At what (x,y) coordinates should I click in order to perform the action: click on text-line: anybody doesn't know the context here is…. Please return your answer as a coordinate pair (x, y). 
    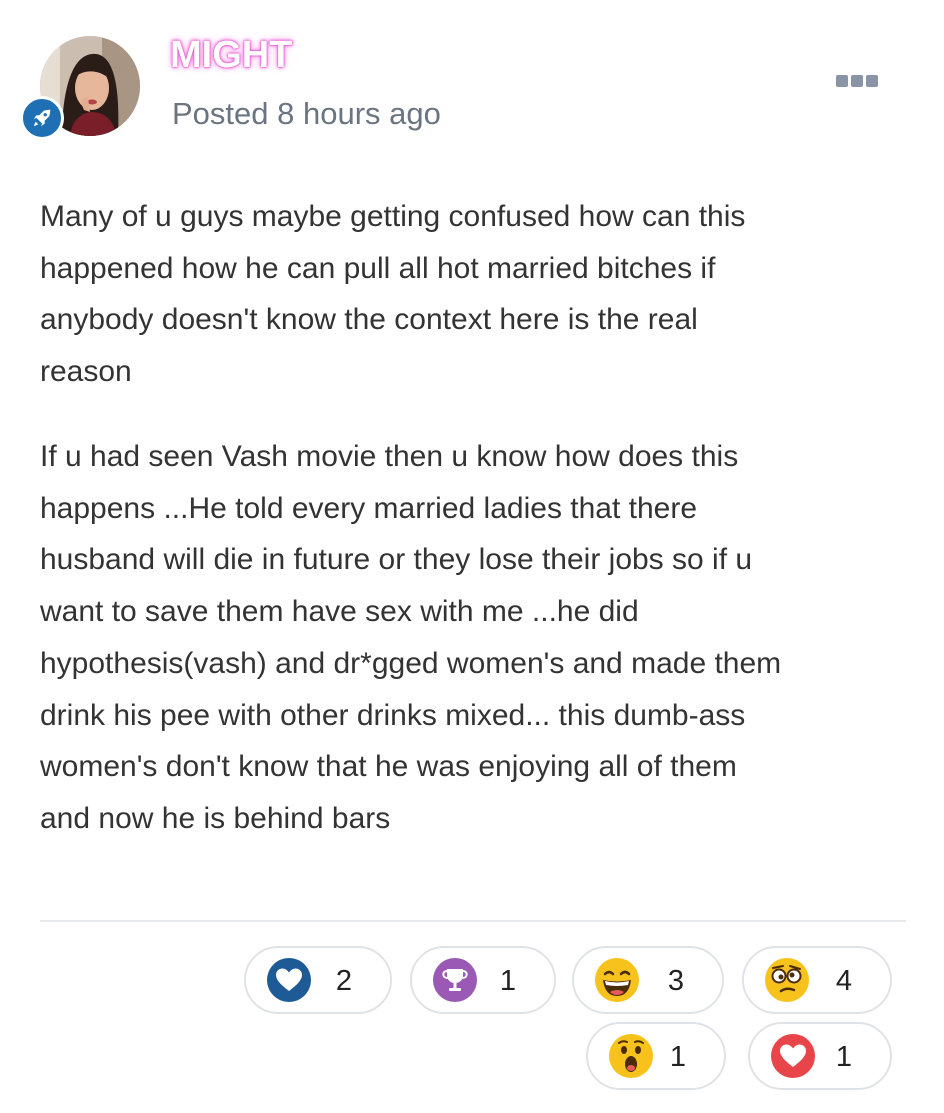
    Looking at the image, I should click on (369, 320).